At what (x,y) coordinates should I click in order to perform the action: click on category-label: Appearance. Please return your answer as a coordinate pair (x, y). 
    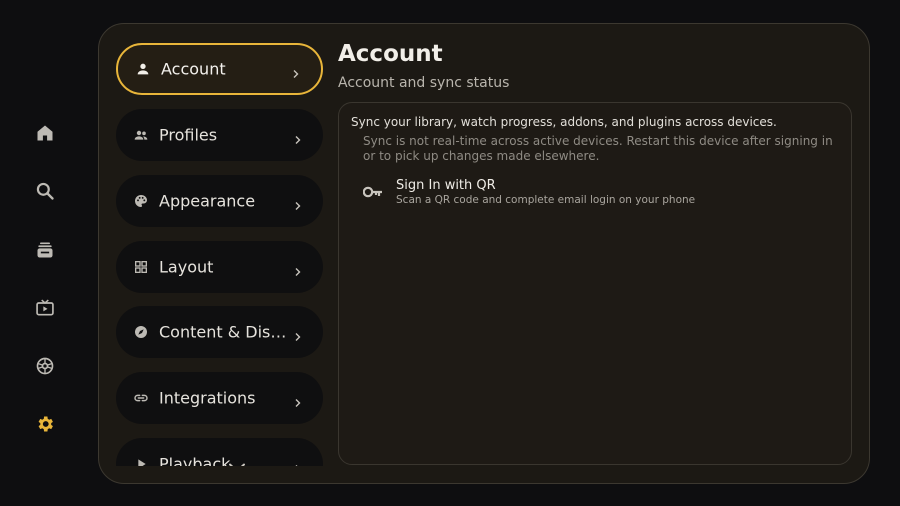
    Looking at the image, I should click on (207, 201).